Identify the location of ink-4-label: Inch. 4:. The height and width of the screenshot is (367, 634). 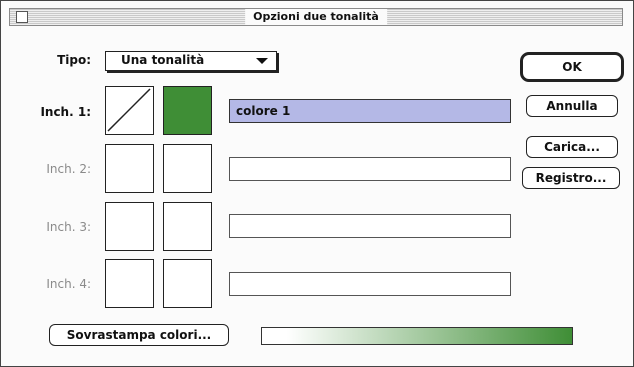
(68, 284).